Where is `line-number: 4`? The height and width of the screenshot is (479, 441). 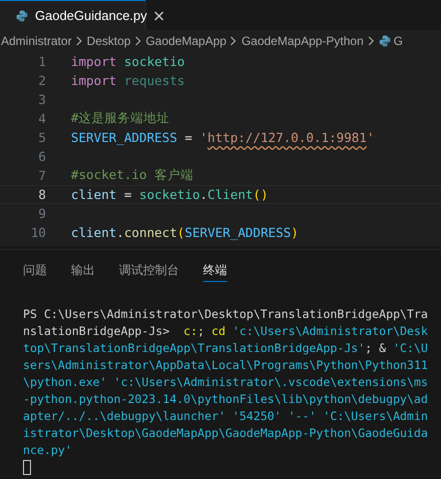
line-number: 4 is located at coordinates (42, 118).